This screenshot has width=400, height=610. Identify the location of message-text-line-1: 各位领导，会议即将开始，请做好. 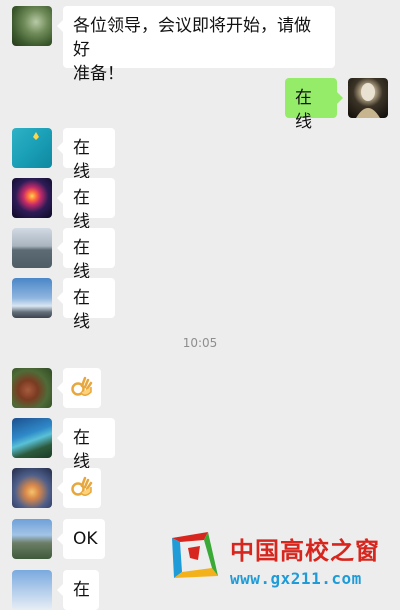
(192, 38).